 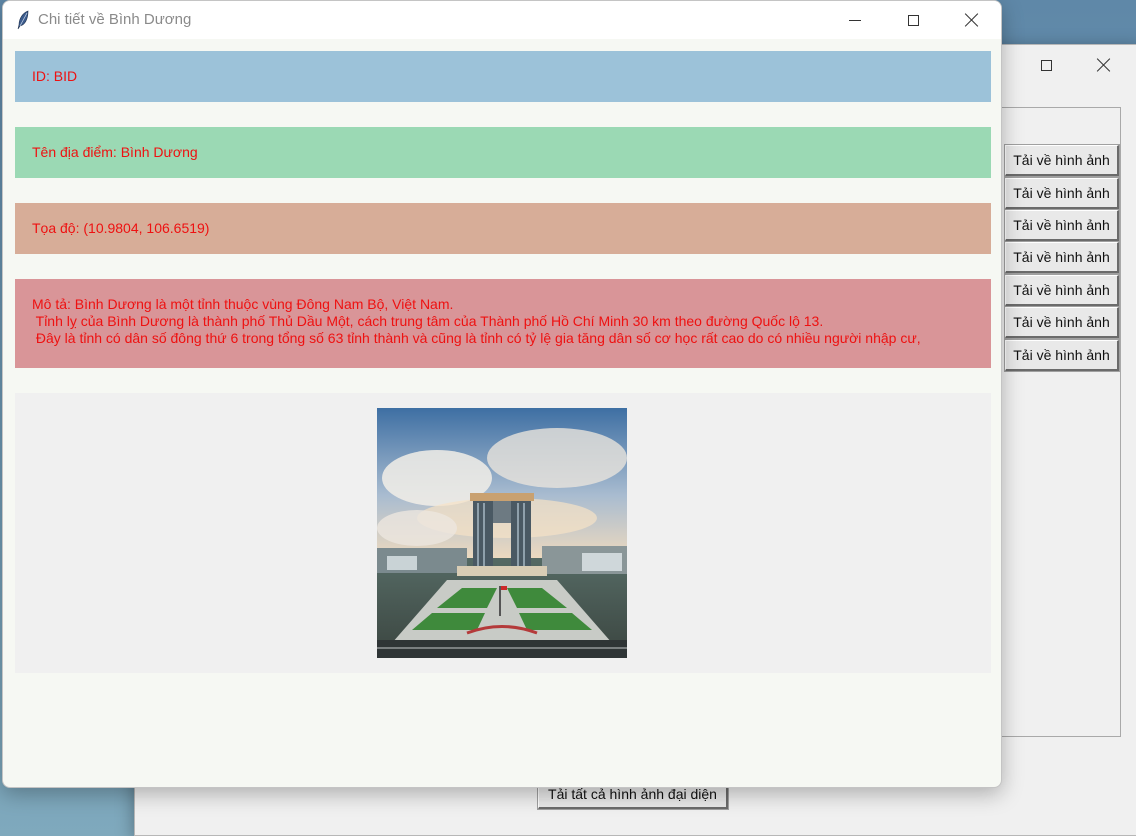 I want to click on parent-close-button, so click(x=1104, y=65).